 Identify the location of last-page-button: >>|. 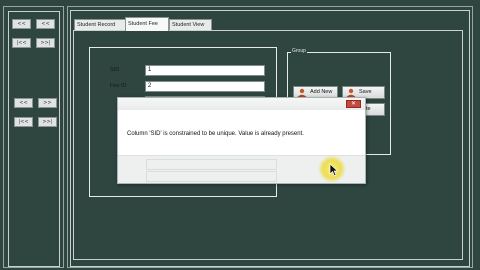
(47, 122).